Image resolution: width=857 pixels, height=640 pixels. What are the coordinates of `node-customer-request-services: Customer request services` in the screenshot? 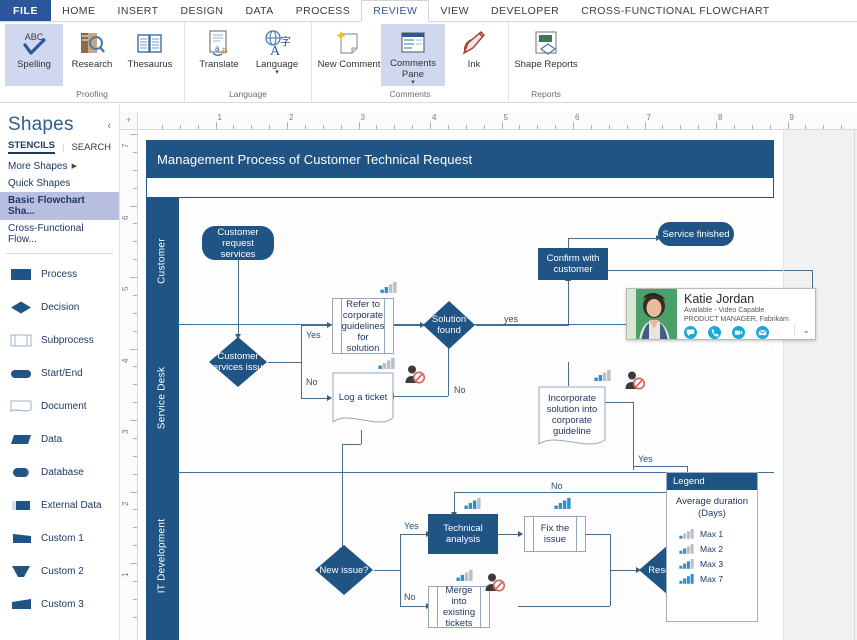 It's located at (238, 243).